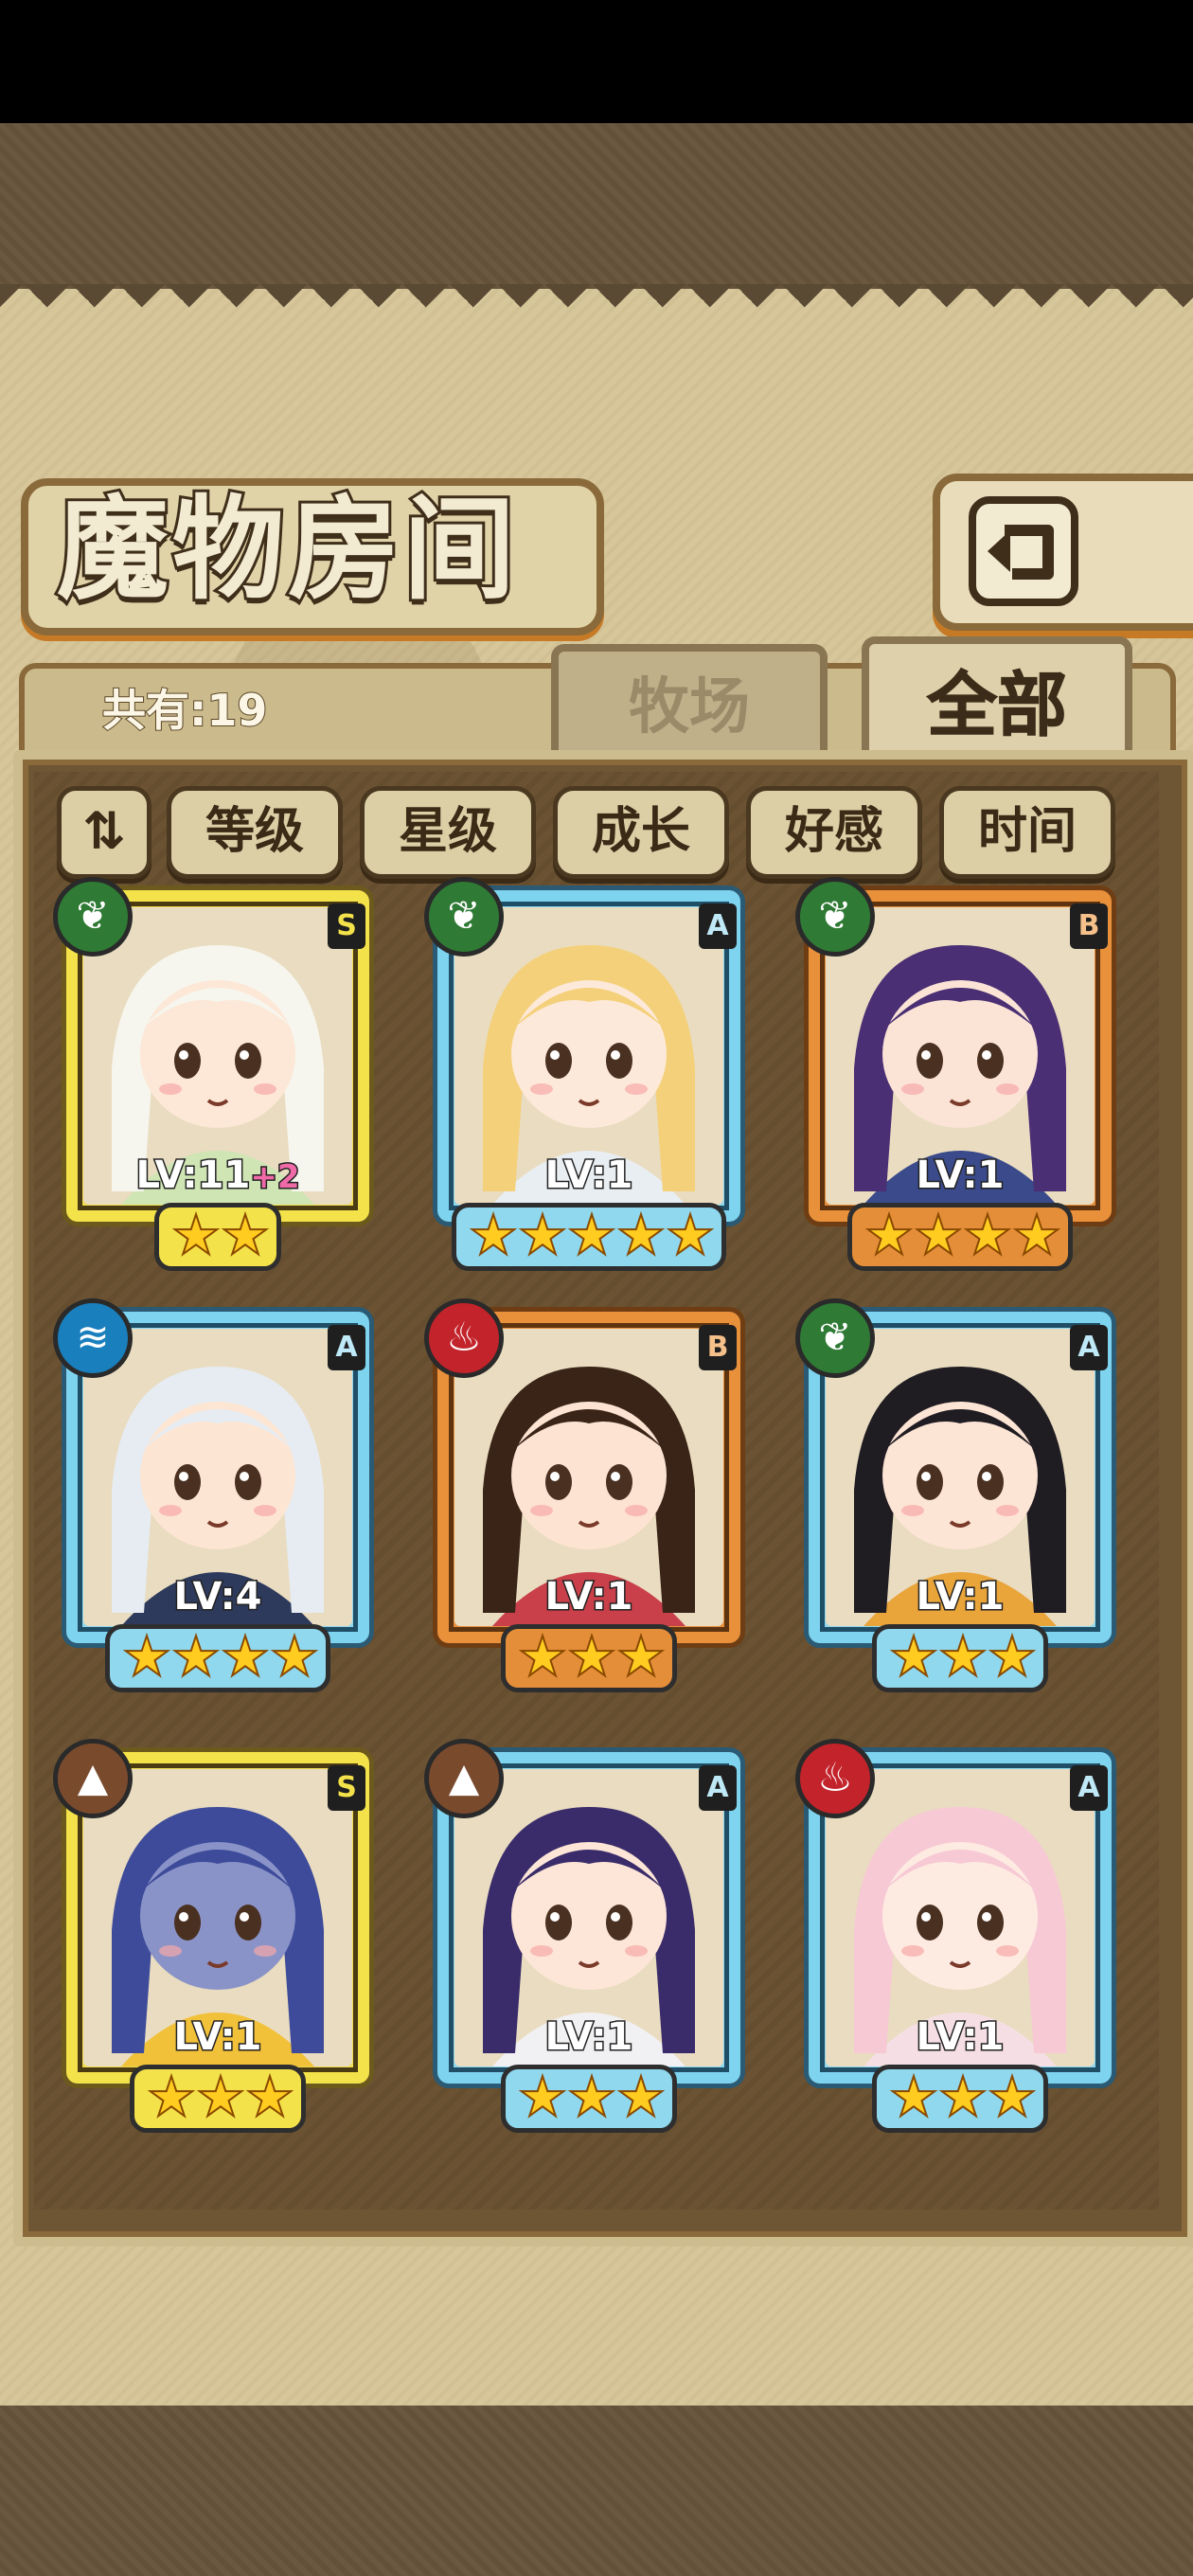 The width and height of the screenshot is (1193, 2576). Describe the element at coordinates (997, 701) in the screenshot. I see `tab-all: 全部` at that location.